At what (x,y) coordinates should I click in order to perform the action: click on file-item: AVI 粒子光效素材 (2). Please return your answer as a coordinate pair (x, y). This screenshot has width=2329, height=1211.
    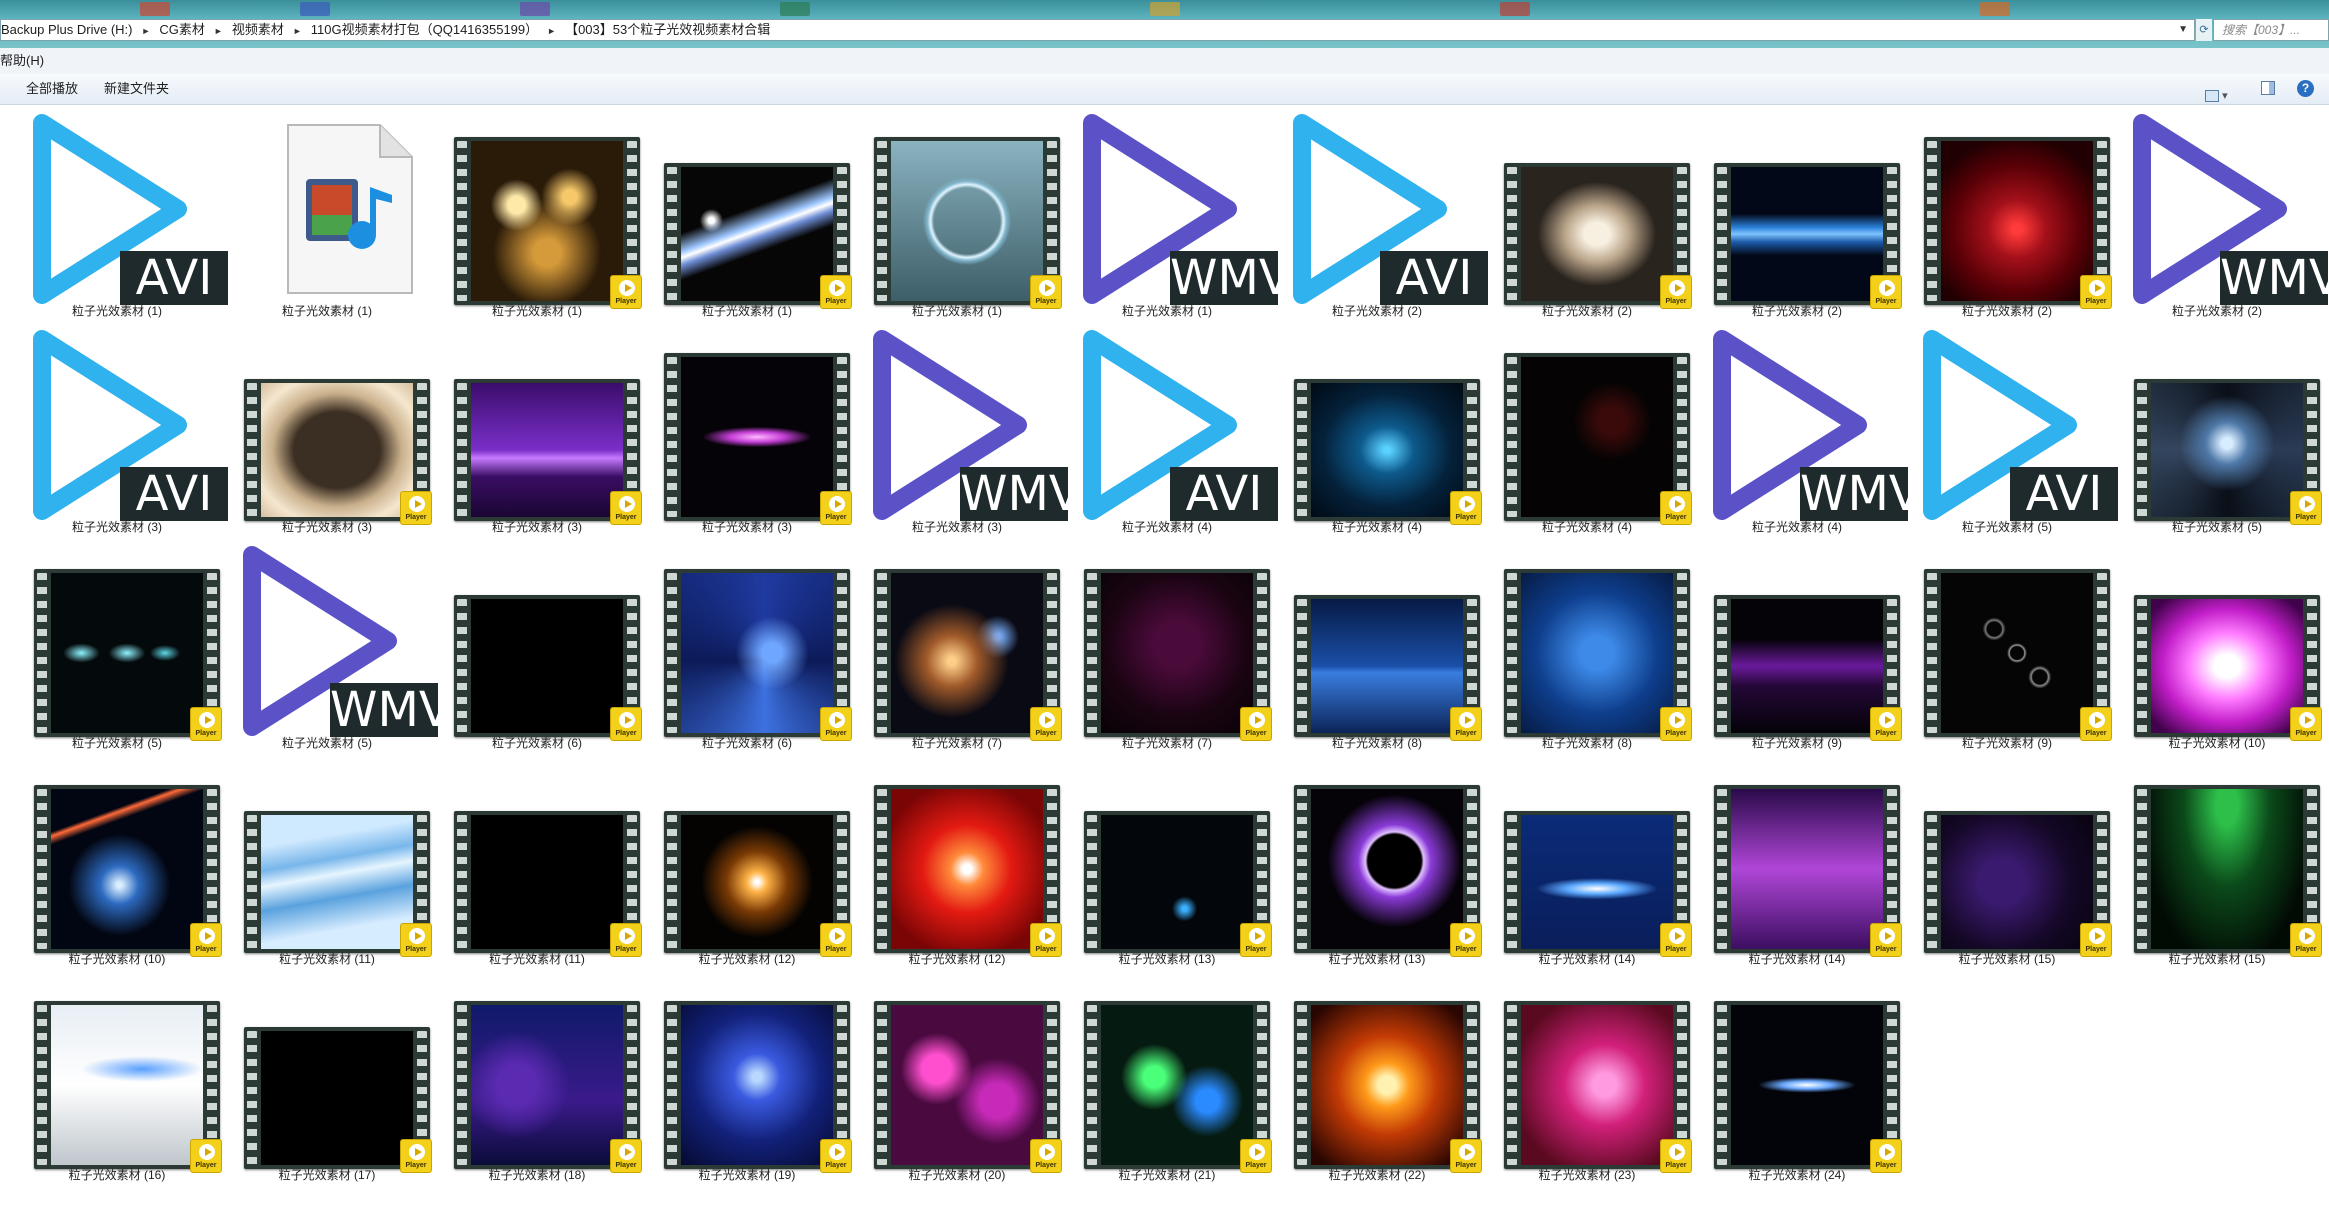
    Looking at the image, I should click on (1380, 211).